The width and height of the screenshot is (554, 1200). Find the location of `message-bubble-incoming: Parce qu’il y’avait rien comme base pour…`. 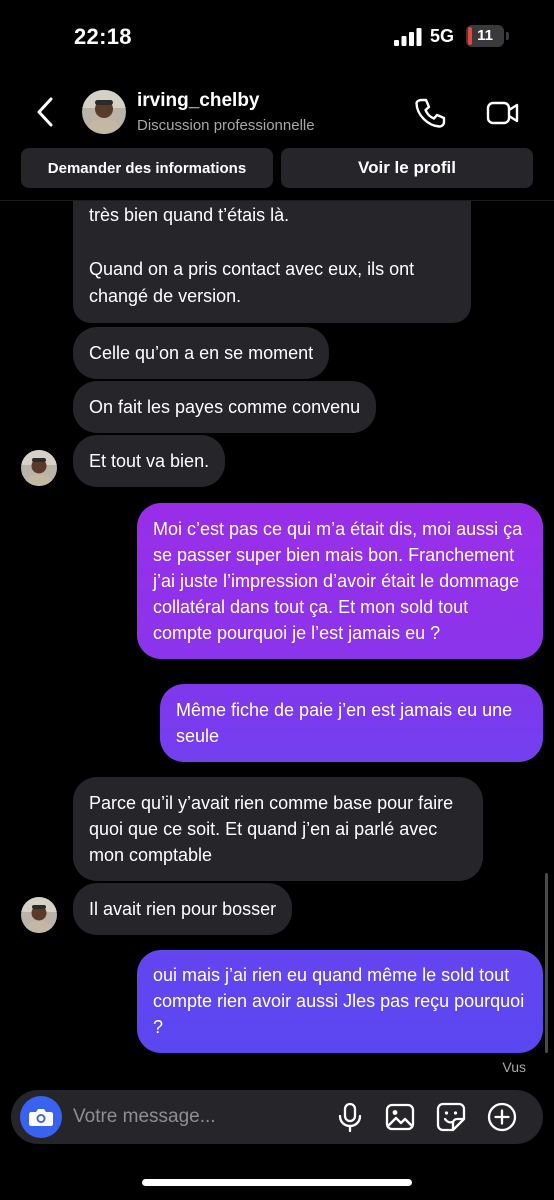

message-bubble-incoming: Parce qu’il y’avait rien comme base pour… is located at coordinates (278, 829).